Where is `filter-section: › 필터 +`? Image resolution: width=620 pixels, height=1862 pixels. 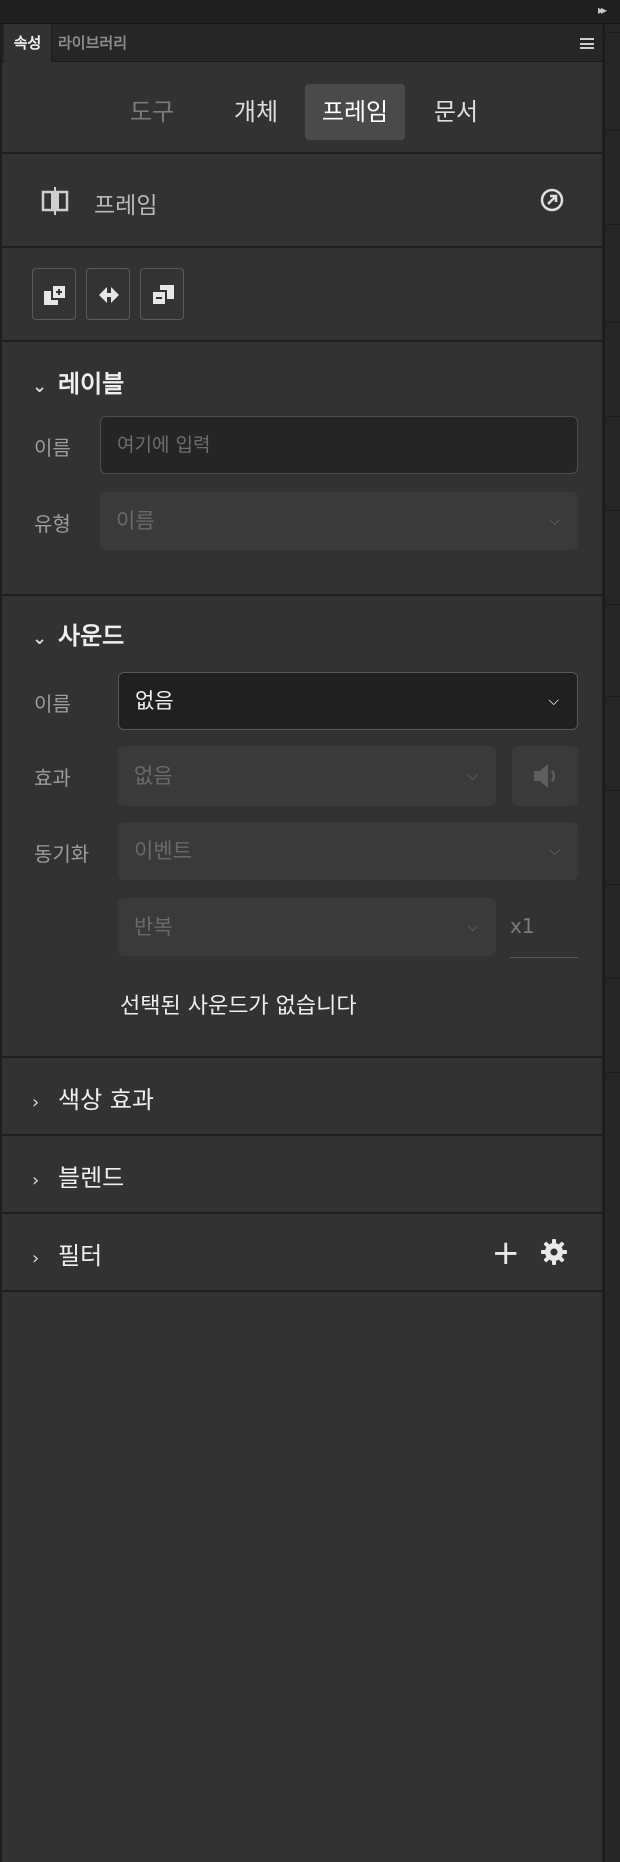
filter-section: › 필터 + is located at coordinates (302, 1253).